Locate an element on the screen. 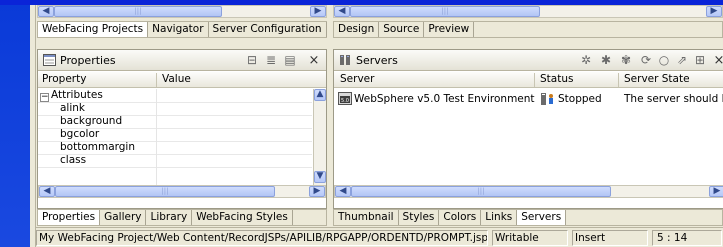 This screenshot has width=723, height=247. property-row-class: class is located at coordinates (73, 160).